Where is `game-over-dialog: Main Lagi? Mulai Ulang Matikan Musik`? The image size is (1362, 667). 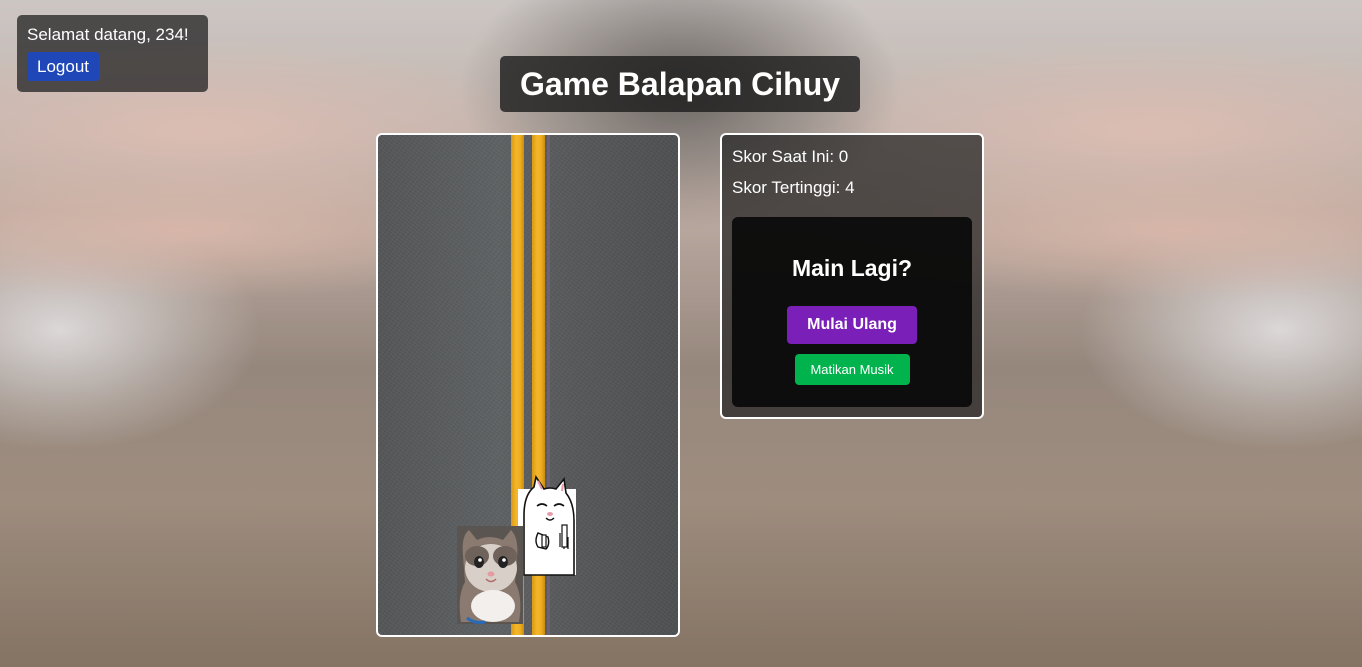 game-over-dialog: Main Lagi? Mulai Ulang Matikan Musik is located at coordinates (852, 312).